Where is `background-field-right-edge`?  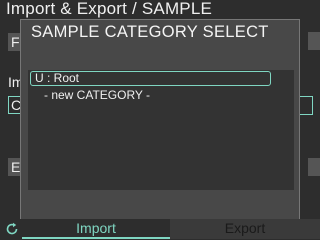
background-field-right-edge is located at coordinates (305, 105).